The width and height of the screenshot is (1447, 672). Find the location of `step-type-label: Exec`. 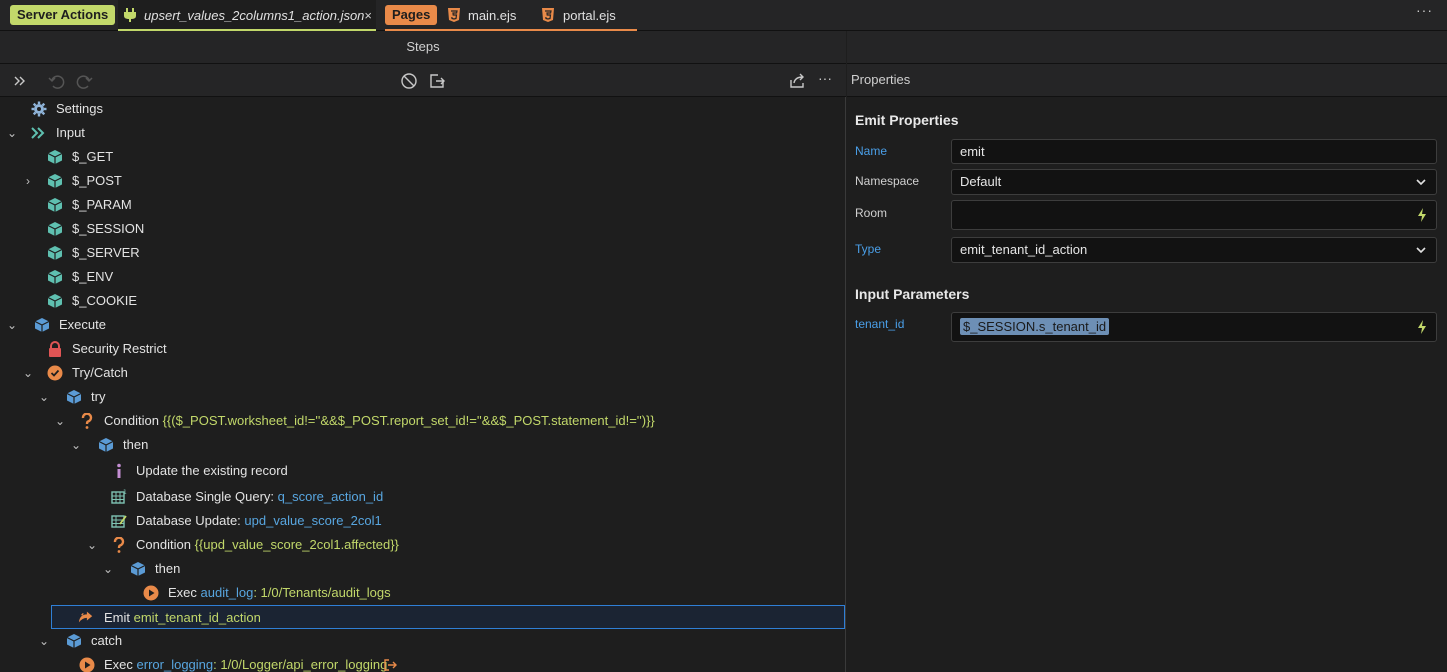

step-type-label: Exec is located at coordinates (182, 592).